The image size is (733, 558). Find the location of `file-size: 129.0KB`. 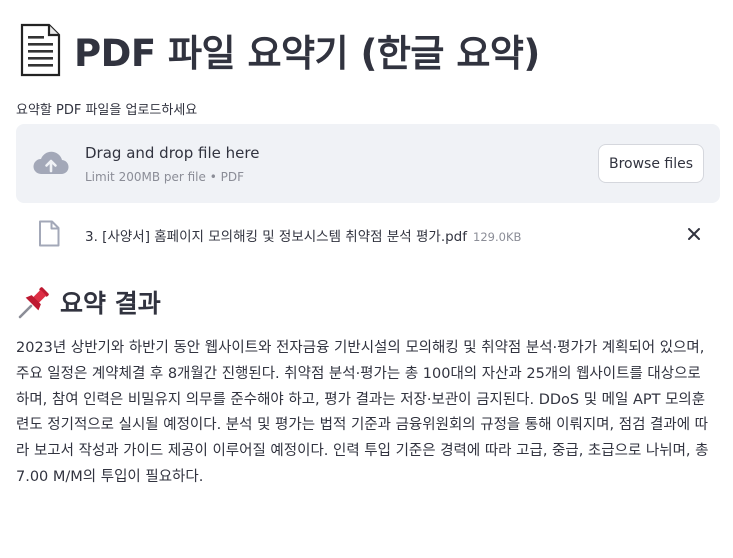

file-size: 129.0KB is located at coordinates (497, 237).